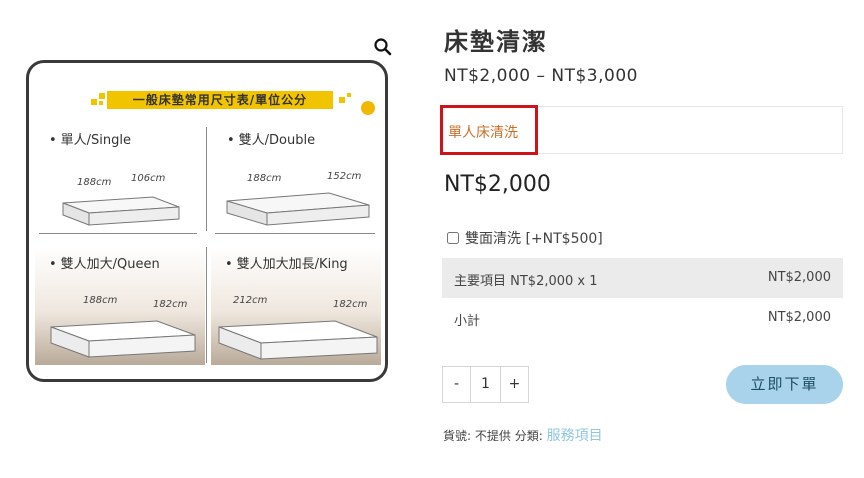  Describe the element at coordinates (575, 436) in the screenshot. I see `category-link: 服務項目` at that location.